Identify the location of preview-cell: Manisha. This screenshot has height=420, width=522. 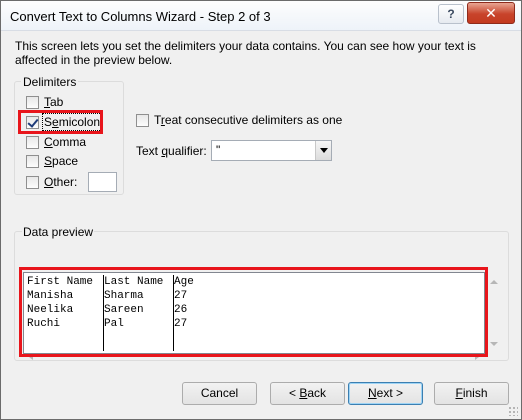
(50, 296).